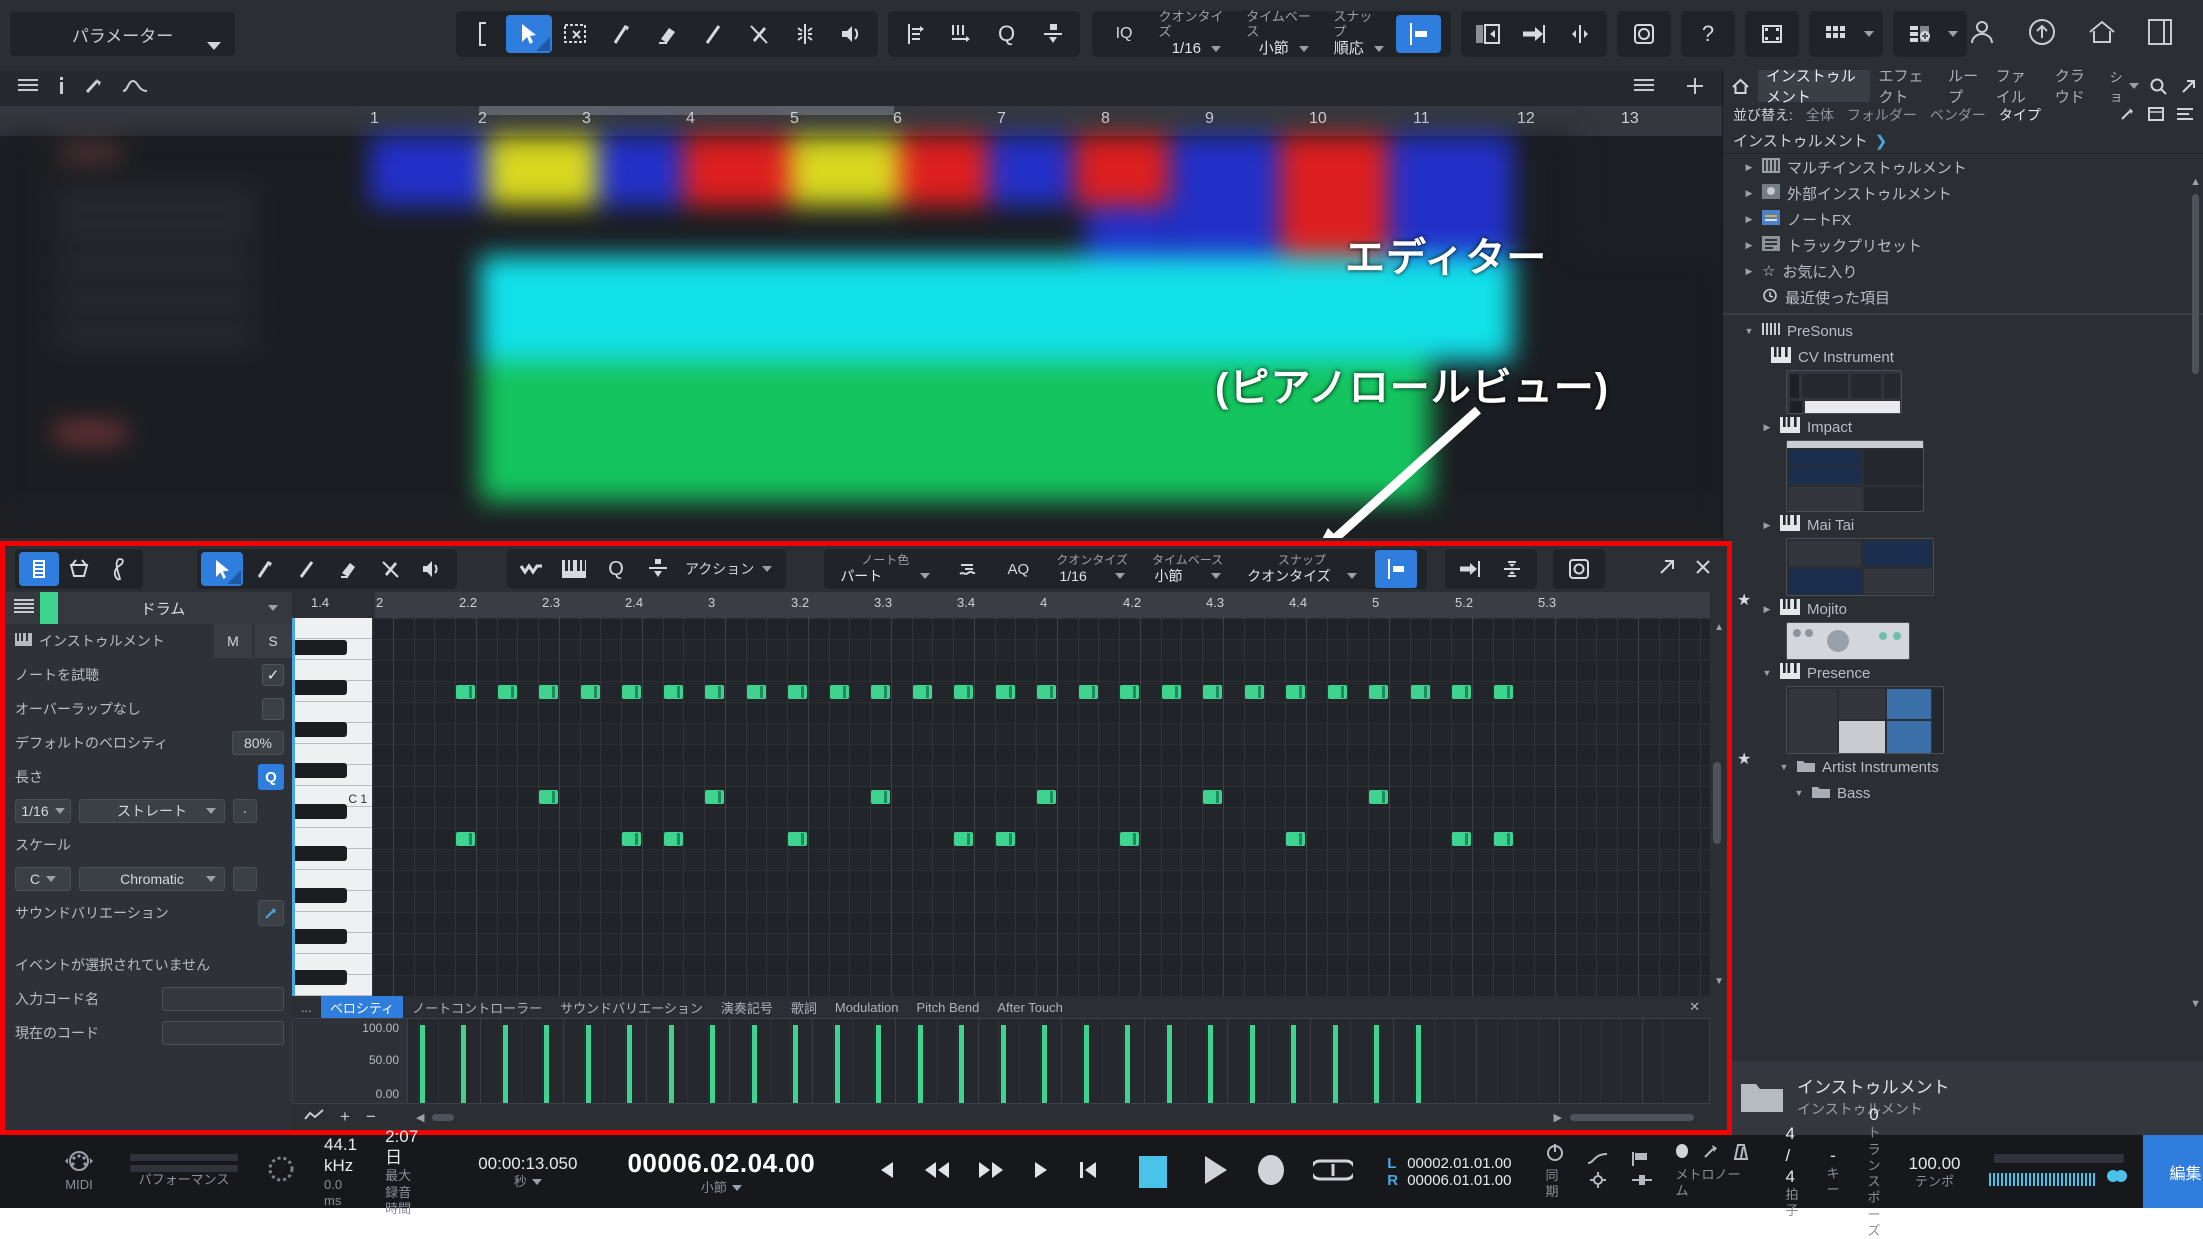 Image resolution: width=2203 pixels, height=1239 pixels. I want to click on arrow-tool, so click(222, 569).